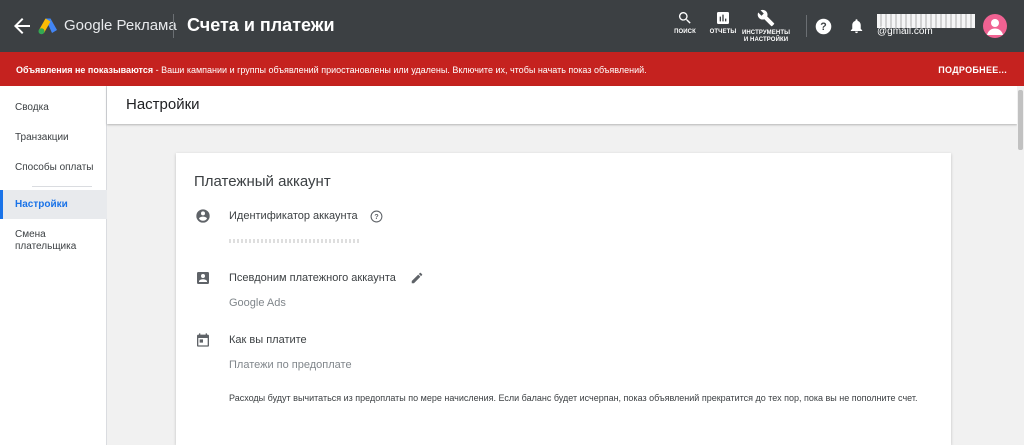 The height and width of the screenshot is (445, 1024). I want to click on account-circle-icon, so click(203, 216).